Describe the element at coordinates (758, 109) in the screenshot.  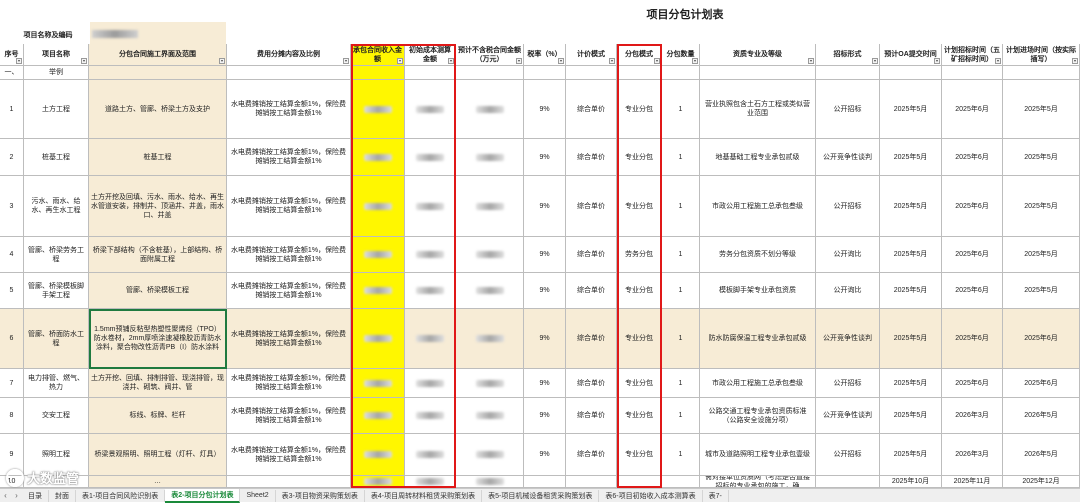
I see `data-cell-qual: 营业执照包含土石方工程或类似营业范围` at that location.